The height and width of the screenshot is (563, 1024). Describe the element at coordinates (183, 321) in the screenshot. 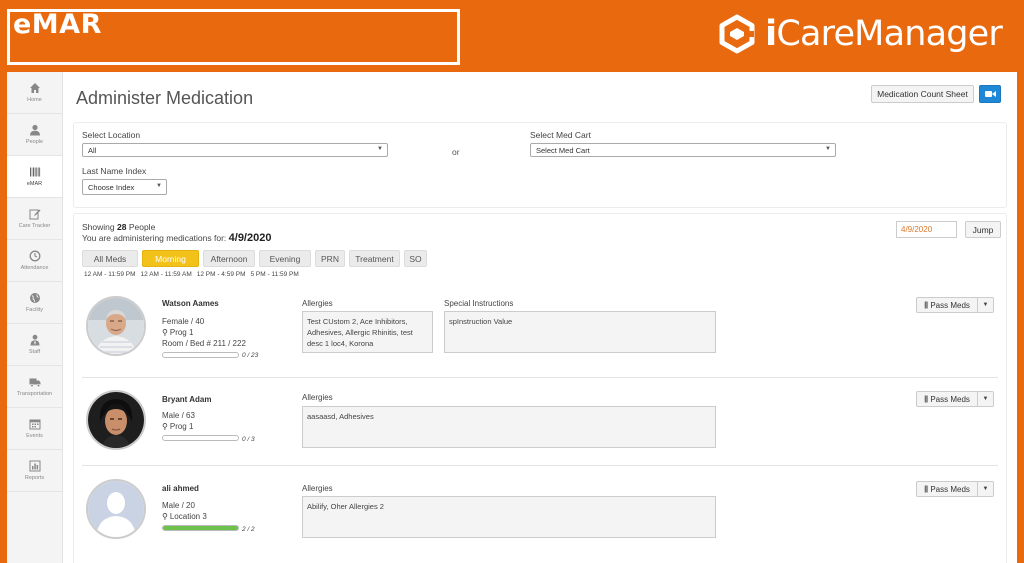

I see `person-gender-age: Female / 40` at that location.